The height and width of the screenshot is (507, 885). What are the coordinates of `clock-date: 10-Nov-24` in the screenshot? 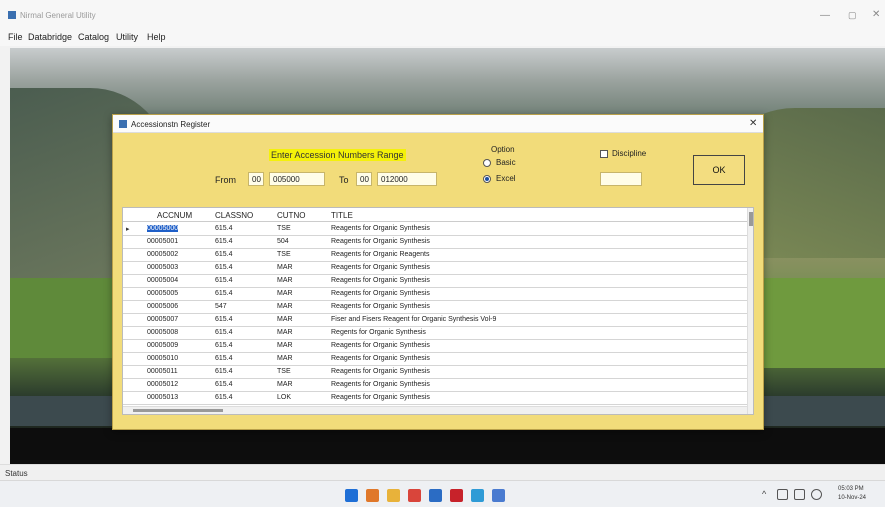 It's located at (852, 498).